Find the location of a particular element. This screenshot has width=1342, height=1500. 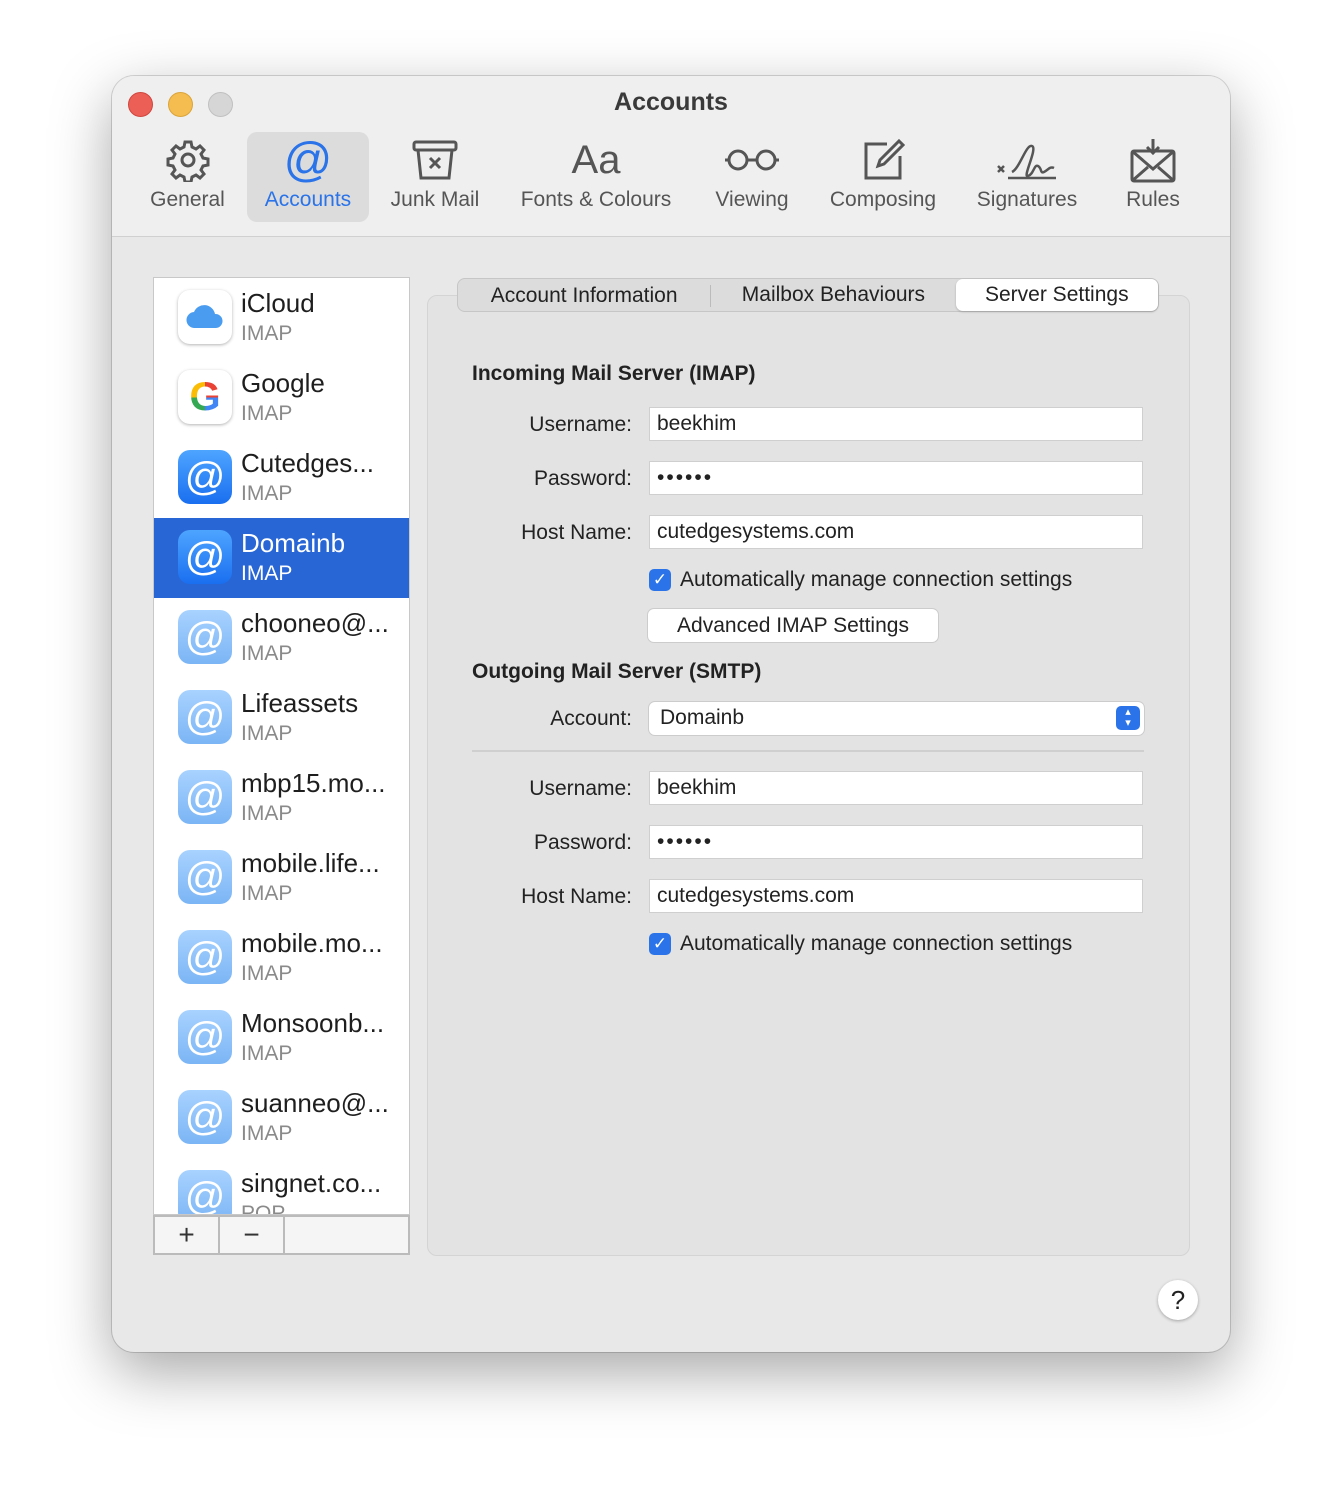

account-name: Lifeassets is located at coordinates (300, 703).